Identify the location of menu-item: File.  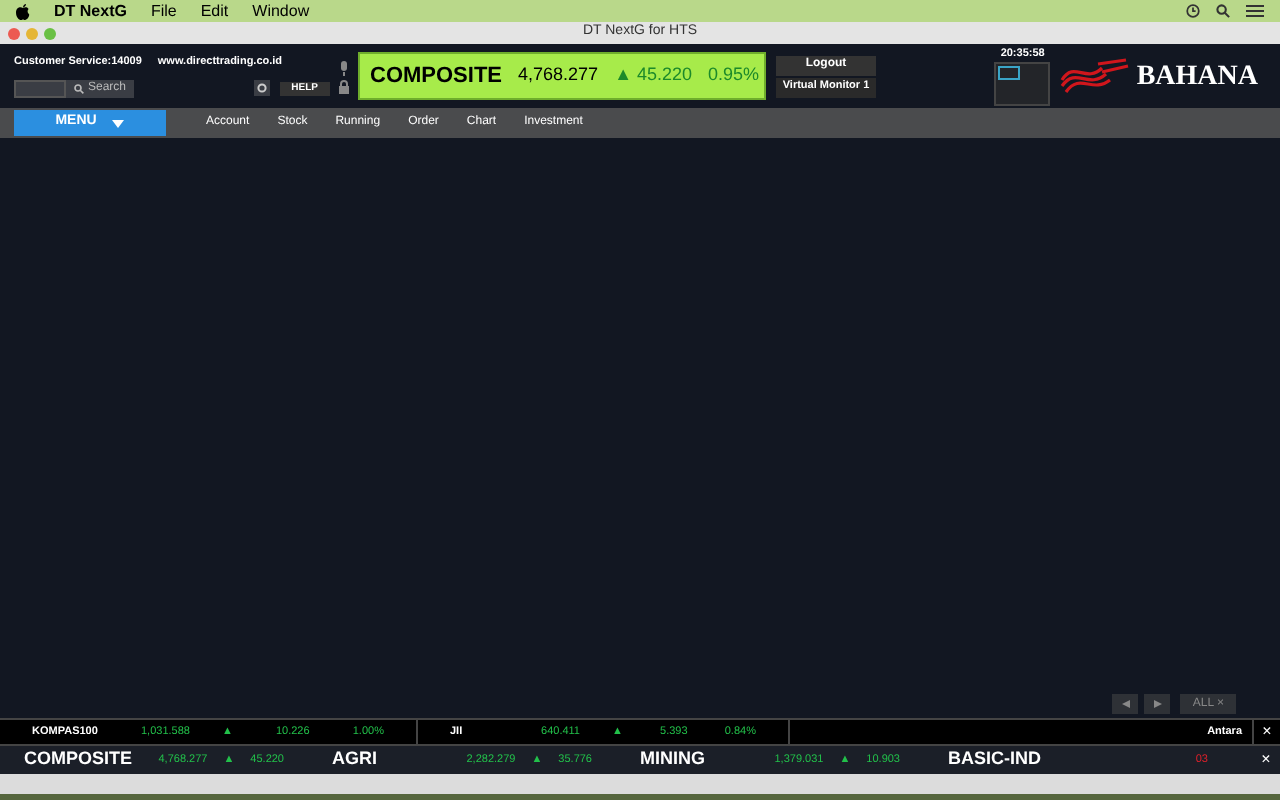
(163, 11).